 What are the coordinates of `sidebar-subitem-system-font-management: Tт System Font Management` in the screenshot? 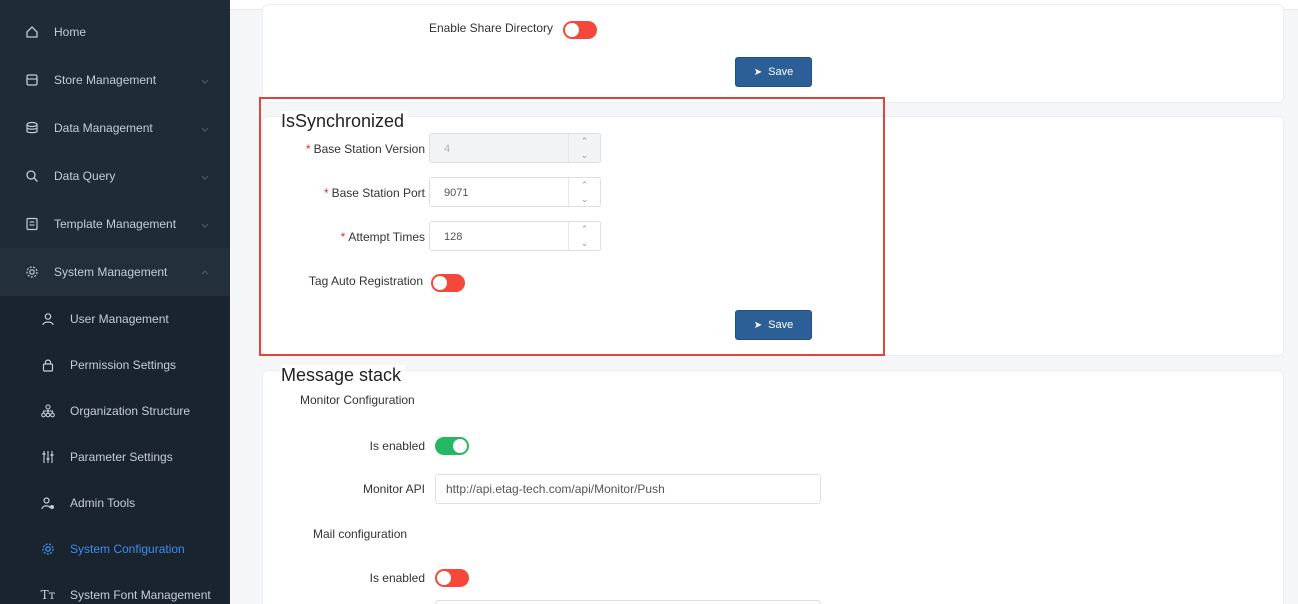 It's located at (115, 588).